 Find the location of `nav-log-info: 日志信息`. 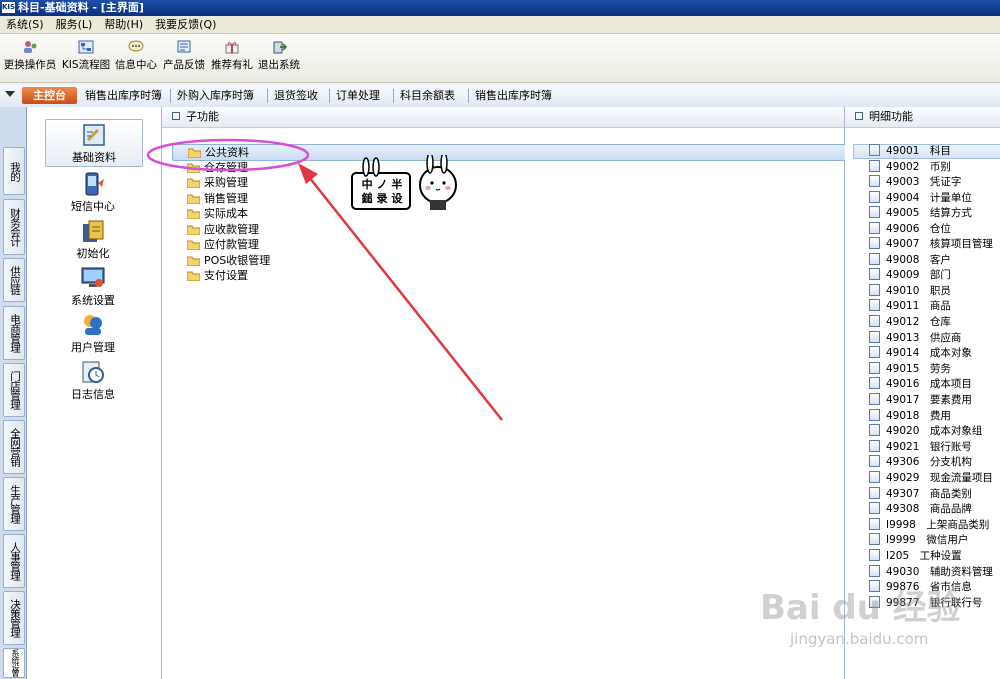

nav-log-info: 日志信息 is located at coordinates (93, 380).